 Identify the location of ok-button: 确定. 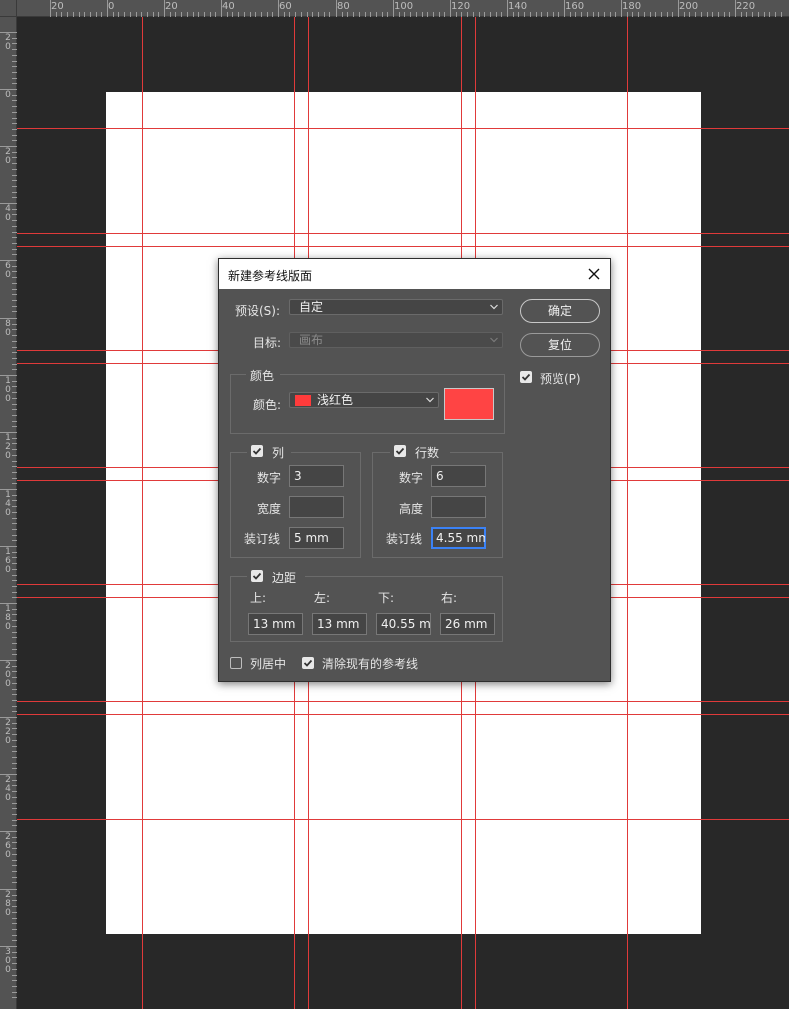
(560, 311).